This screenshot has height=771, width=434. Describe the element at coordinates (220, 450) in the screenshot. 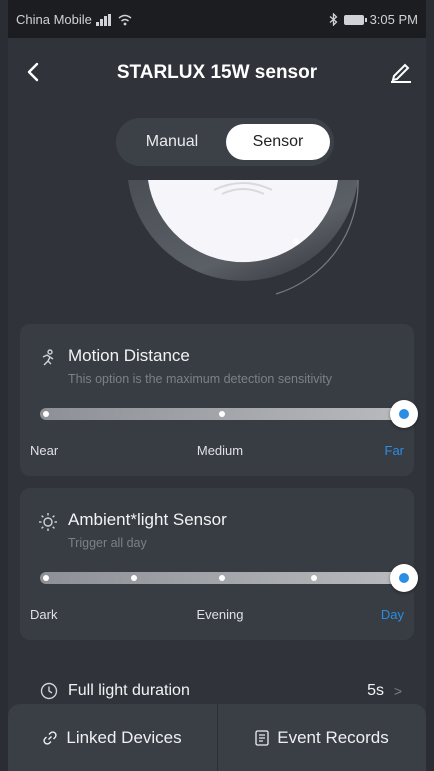

I see `motion-label-medium: Medium` at that location.